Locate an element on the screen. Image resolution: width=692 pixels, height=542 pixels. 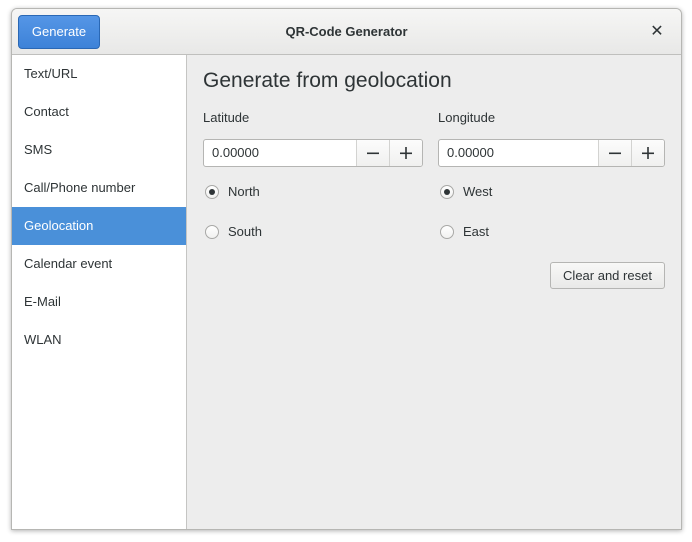
longitude-spinbutton: 0.00000 is located at coordinates (551, 153).